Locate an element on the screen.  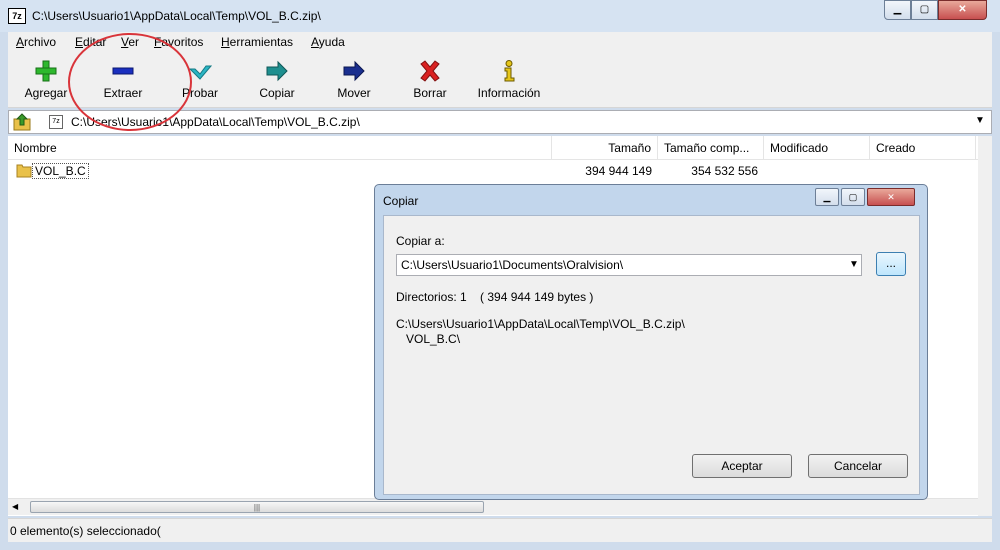
path-dropdown-icon: ▼ is located at coordinates (854, 264).